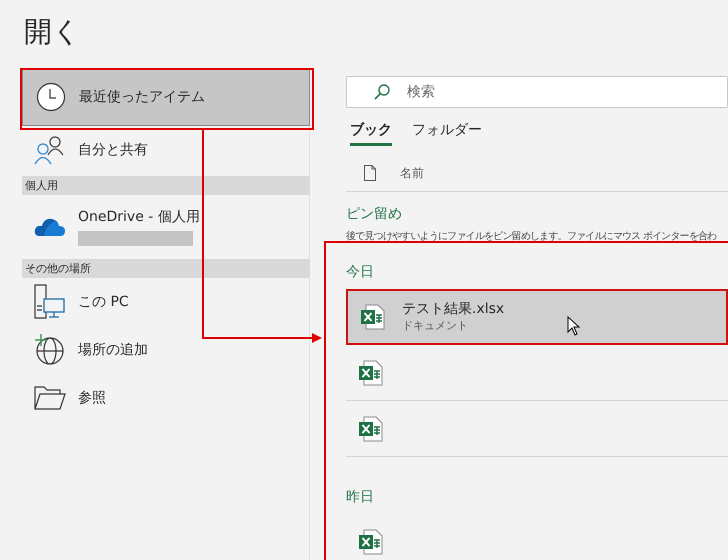  Describe the element at coordinates (51, 97) in the screenshot. I see `clock-icon` at that location.